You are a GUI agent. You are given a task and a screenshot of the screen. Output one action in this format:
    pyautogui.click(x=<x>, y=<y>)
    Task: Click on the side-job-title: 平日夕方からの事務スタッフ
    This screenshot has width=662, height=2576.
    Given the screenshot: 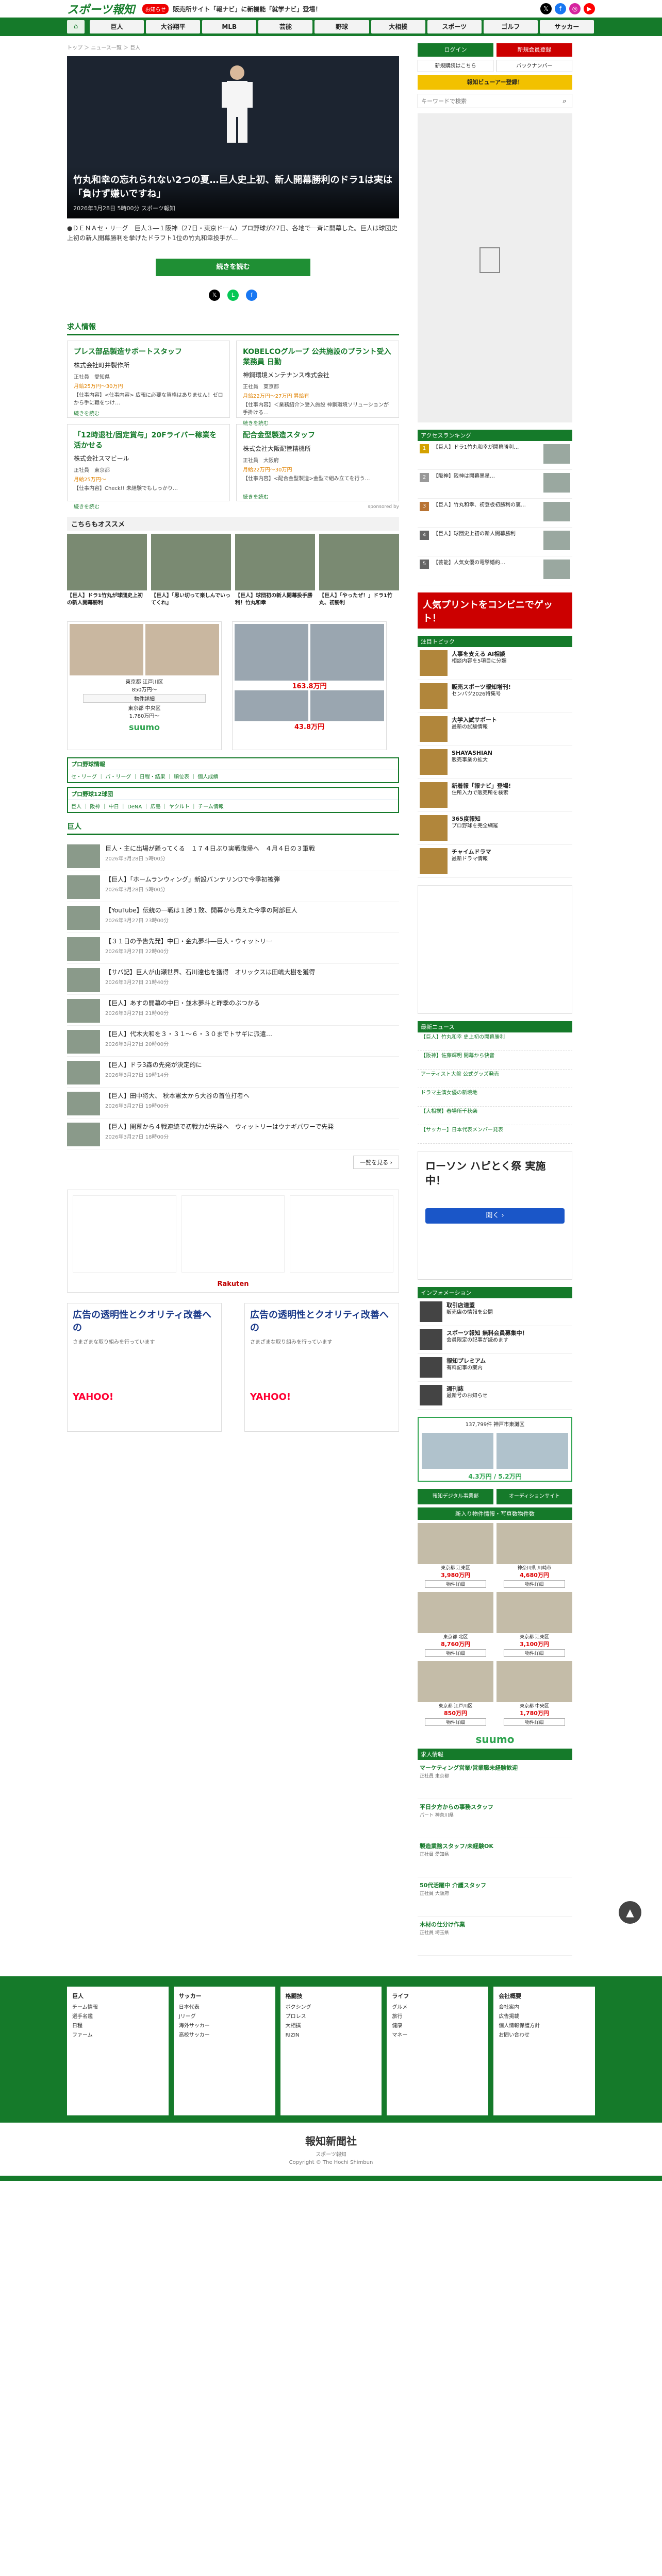 What is the action you would take?
    pyautogui.click(x=495, y=1807)
    